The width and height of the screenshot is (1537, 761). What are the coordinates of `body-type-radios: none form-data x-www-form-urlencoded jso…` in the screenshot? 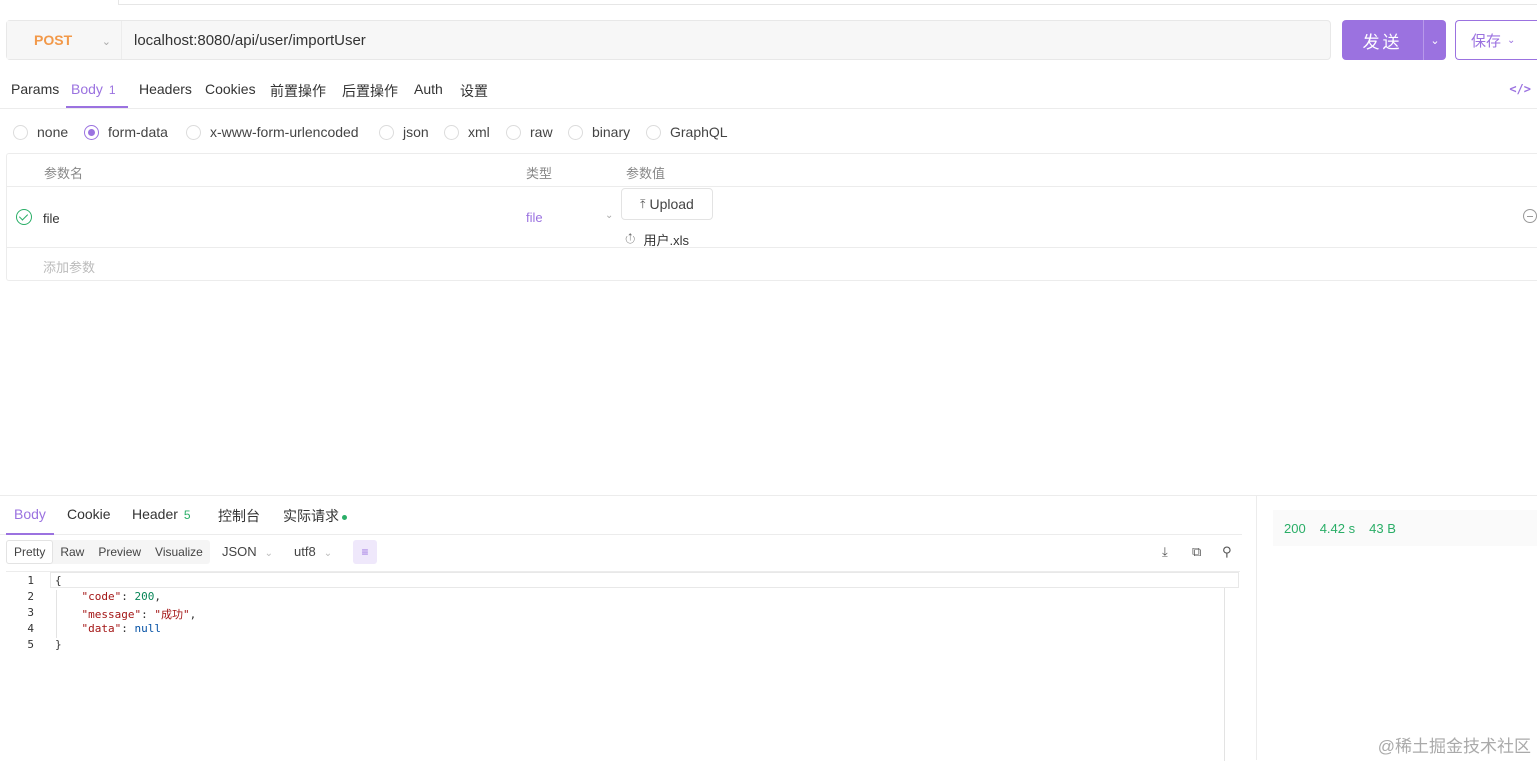 It's located at (768, 133).